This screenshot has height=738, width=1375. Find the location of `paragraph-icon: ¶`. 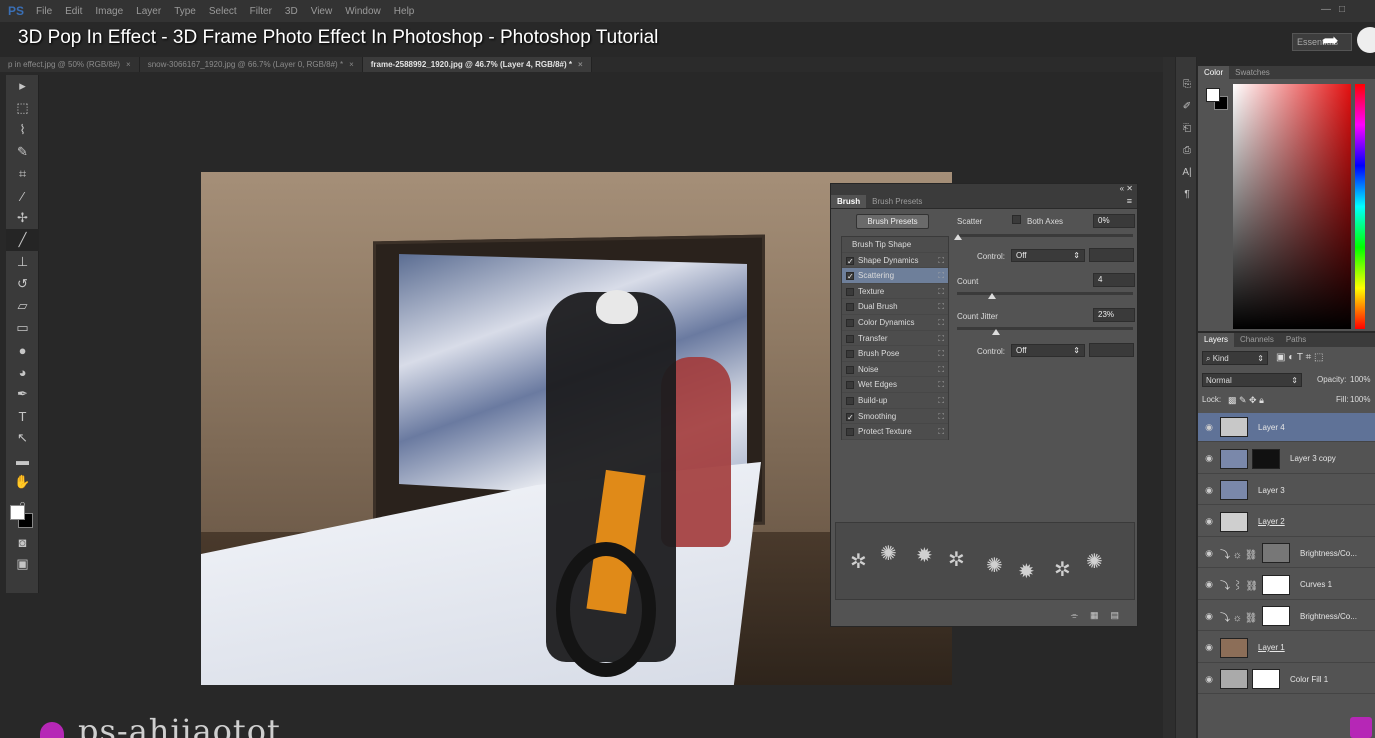

paragraph-icon: ¶ is located at coordinates (1187, 194).